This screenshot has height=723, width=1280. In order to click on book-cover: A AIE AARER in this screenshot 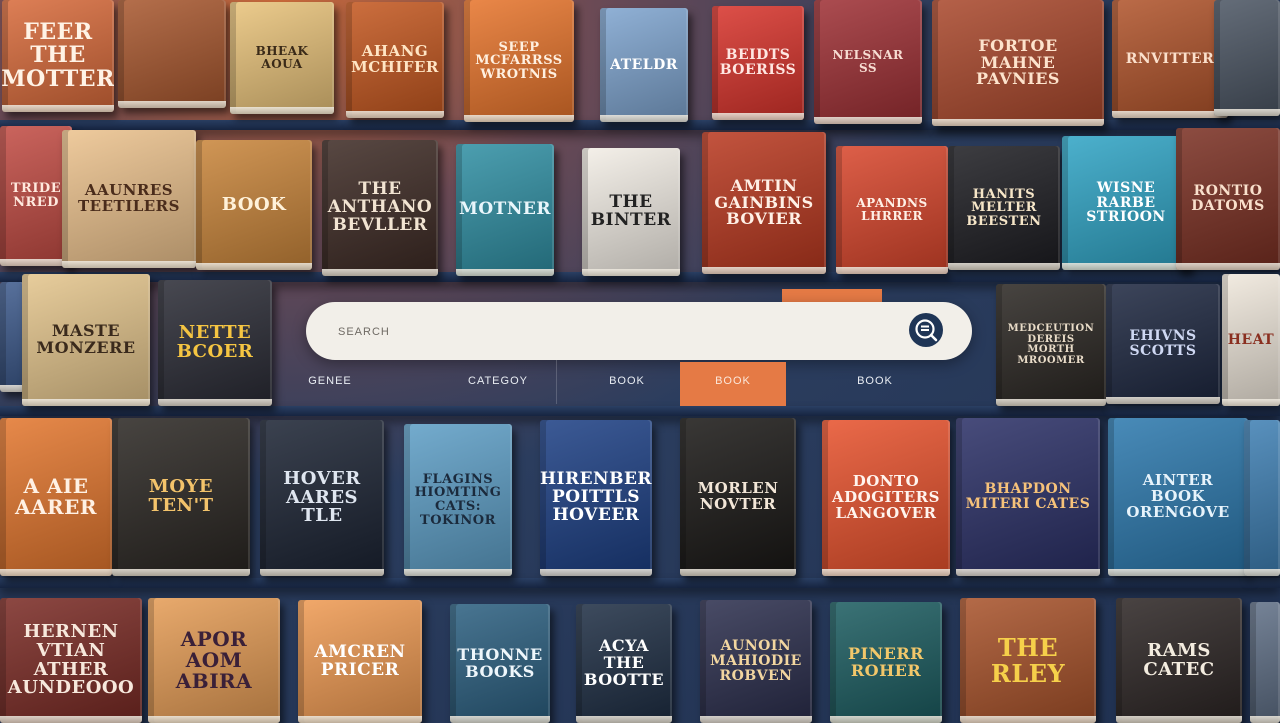, I will do `click(56, 497)`.